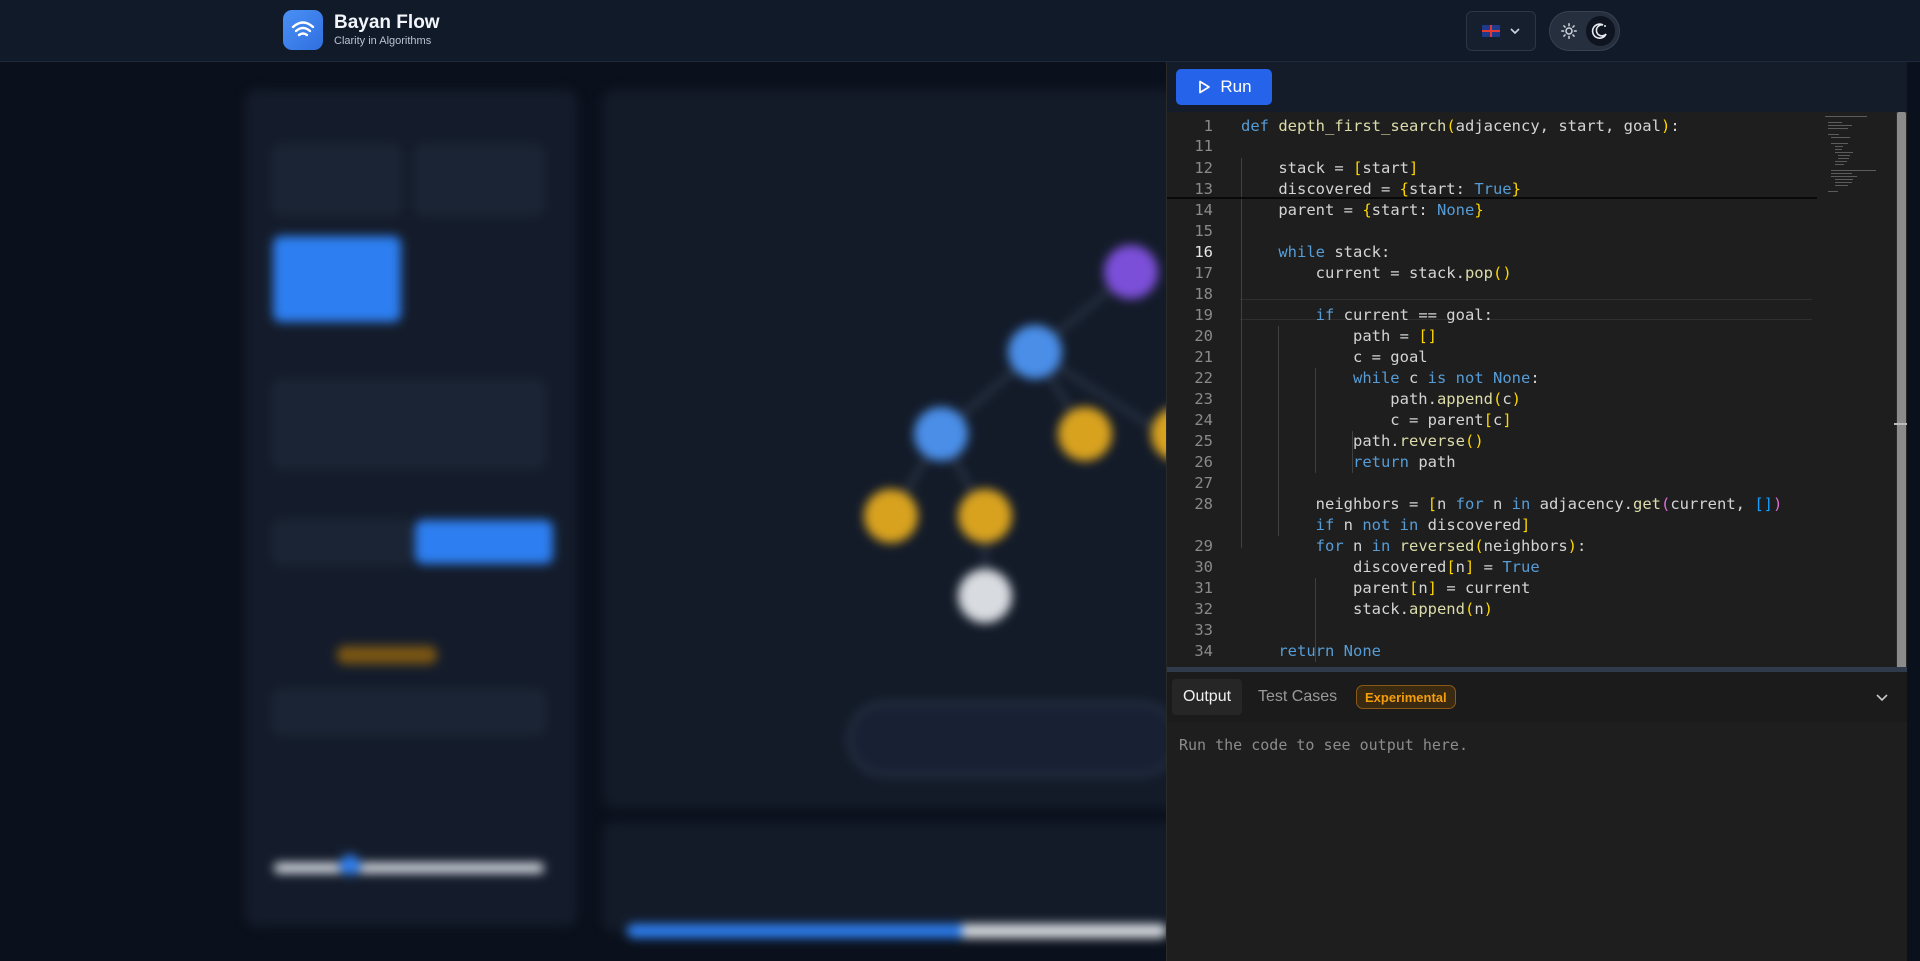 Image resolution: width=1920 pixels, height=961 pixels. What do you see at coordinates (1497, 210) in the screenshot?
I see `code-line: 14 parent = {start: None}` at bounding box center [1497, 210].